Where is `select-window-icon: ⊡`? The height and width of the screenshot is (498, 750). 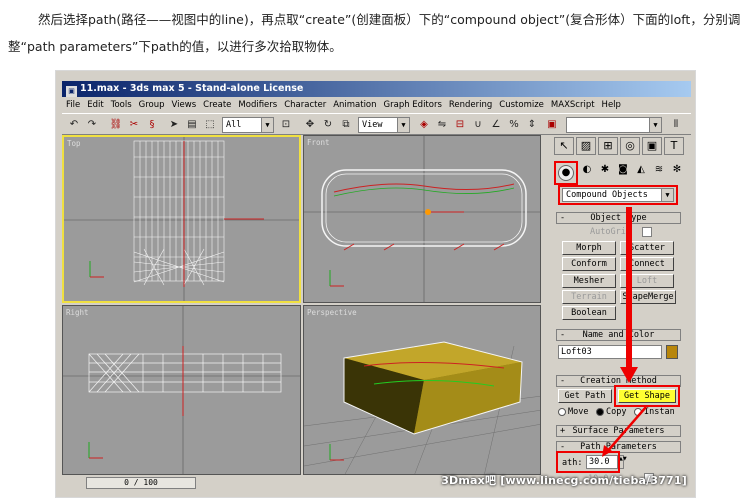 select-window-icon: ⊡ is located at coordinates (286, 125).